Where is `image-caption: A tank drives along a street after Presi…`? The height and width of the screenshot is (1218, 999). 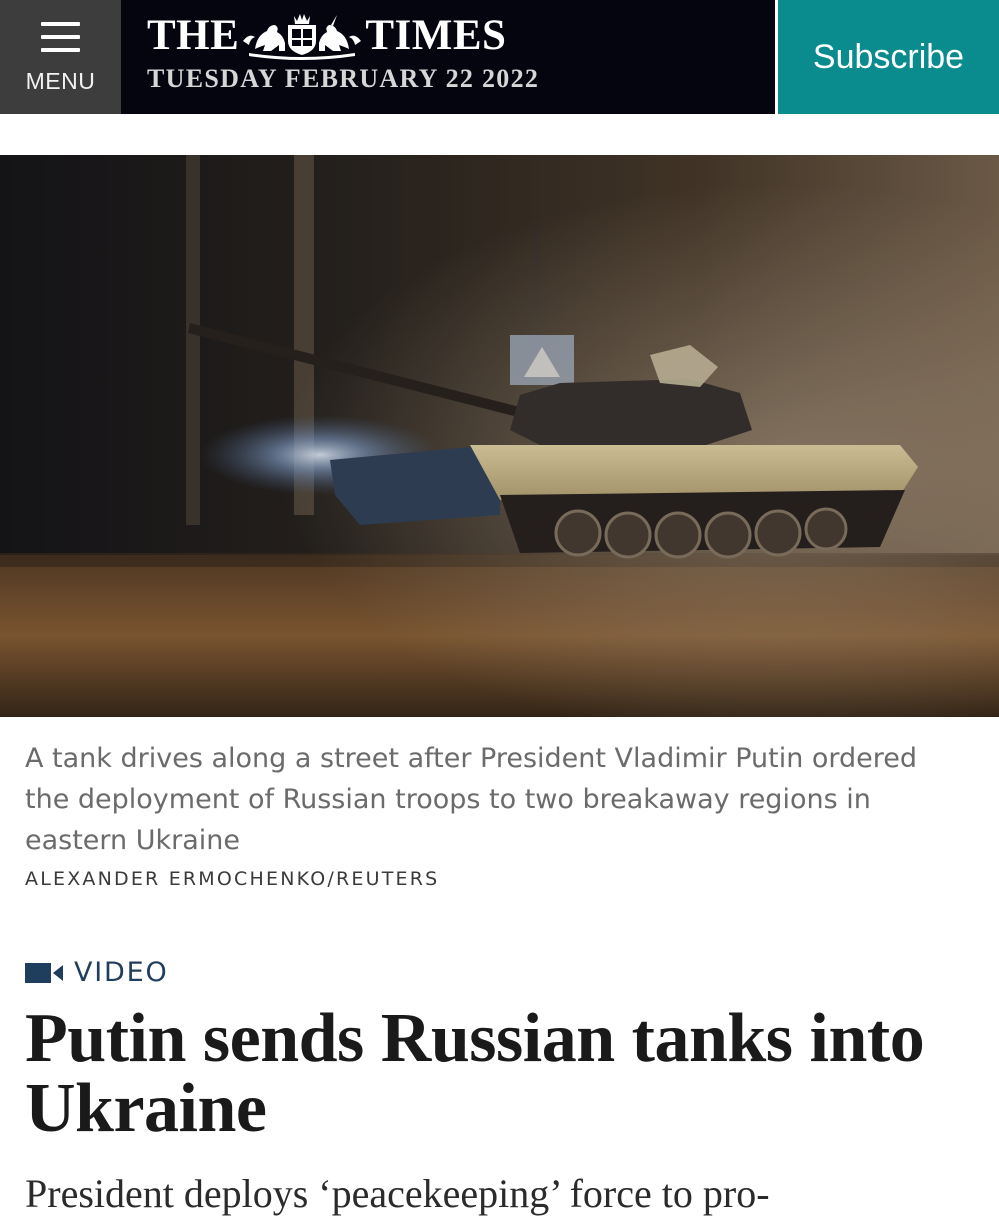
image-caption: A tank drives along a street after Presi… is located at coordinates (471, 799).